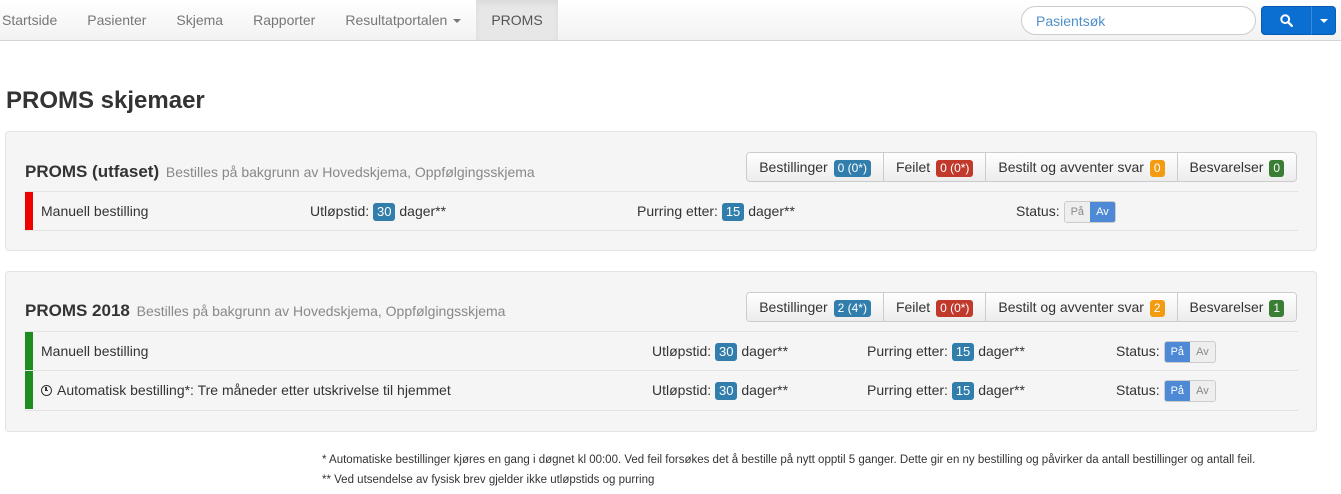  What do you see at coordinates (1157, 308) in the screenshot?
I see `avventer-badge: 2` at bounding box center [1157, 308].